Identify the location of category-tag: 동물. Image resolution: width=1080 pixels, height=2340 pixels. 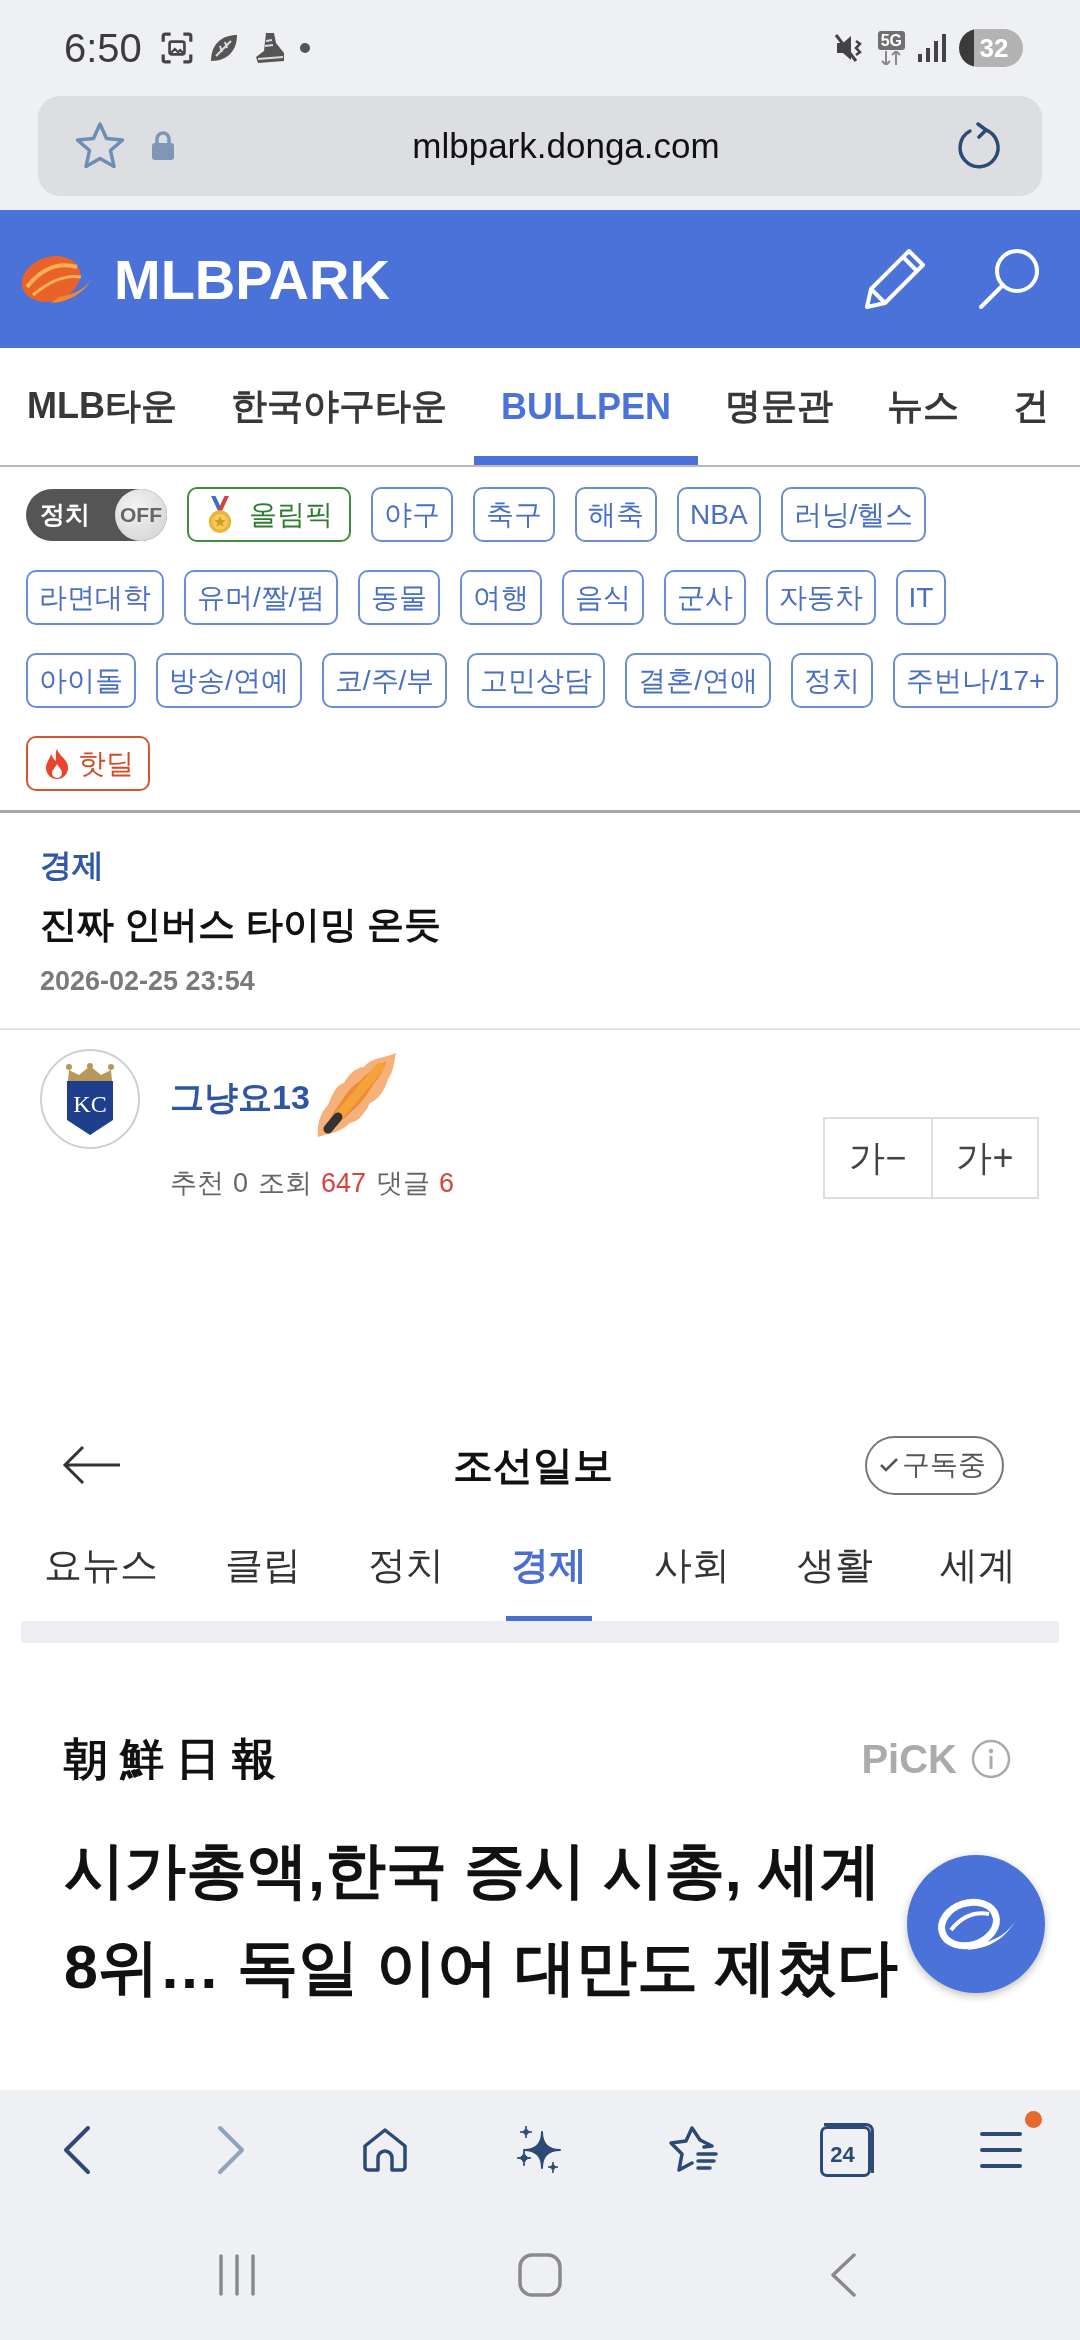
(398, 597).